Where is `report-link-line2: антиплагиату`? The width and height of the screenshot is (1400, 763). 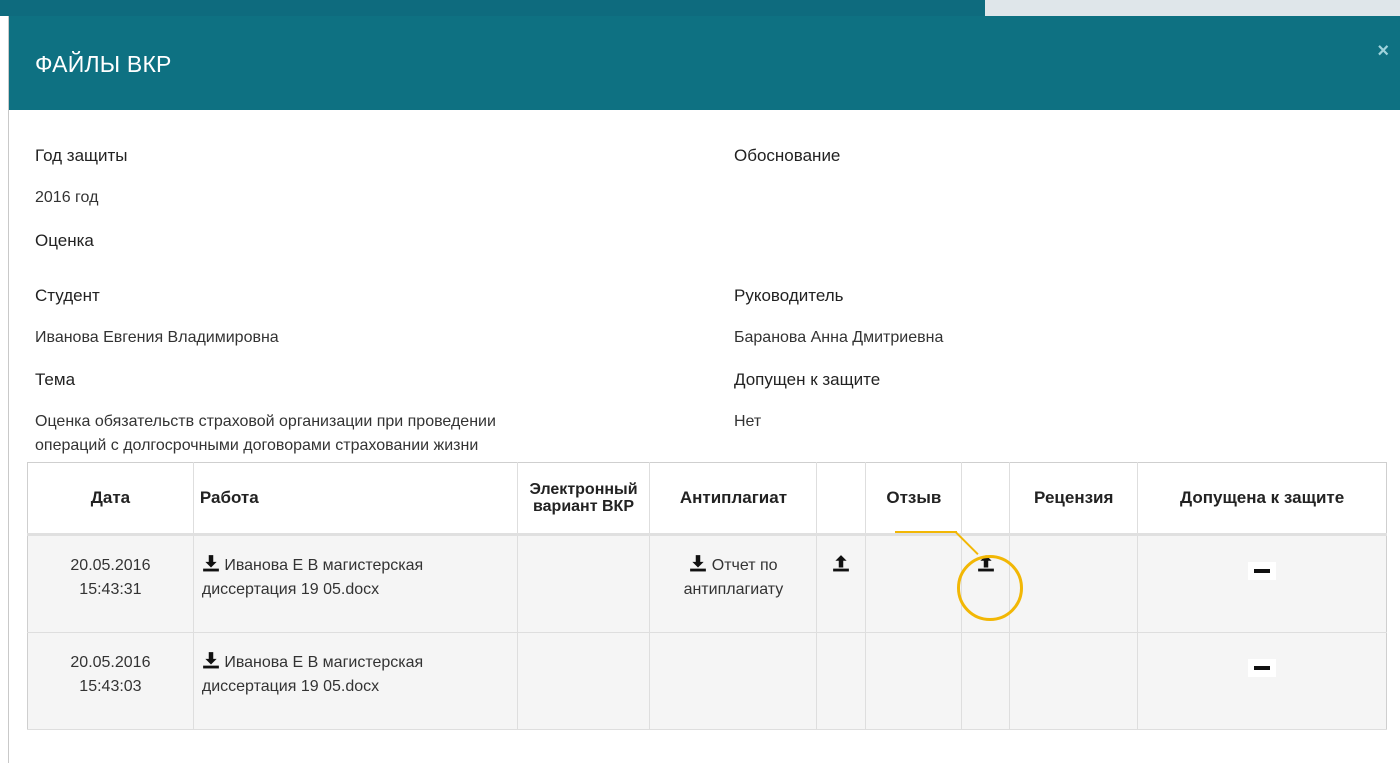 report-link-line2: антиплагиату is located at coordinates (733, 590).